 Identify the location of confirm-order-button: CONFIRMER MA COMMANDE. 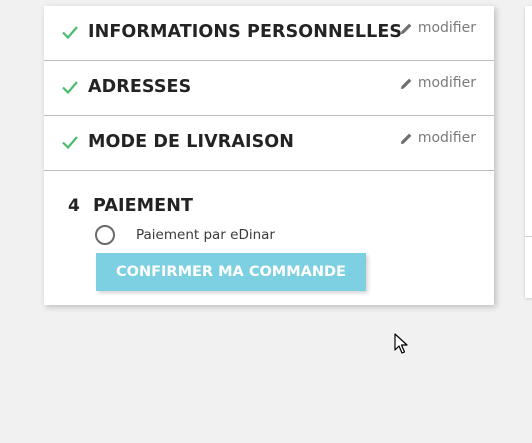
(231, 272).